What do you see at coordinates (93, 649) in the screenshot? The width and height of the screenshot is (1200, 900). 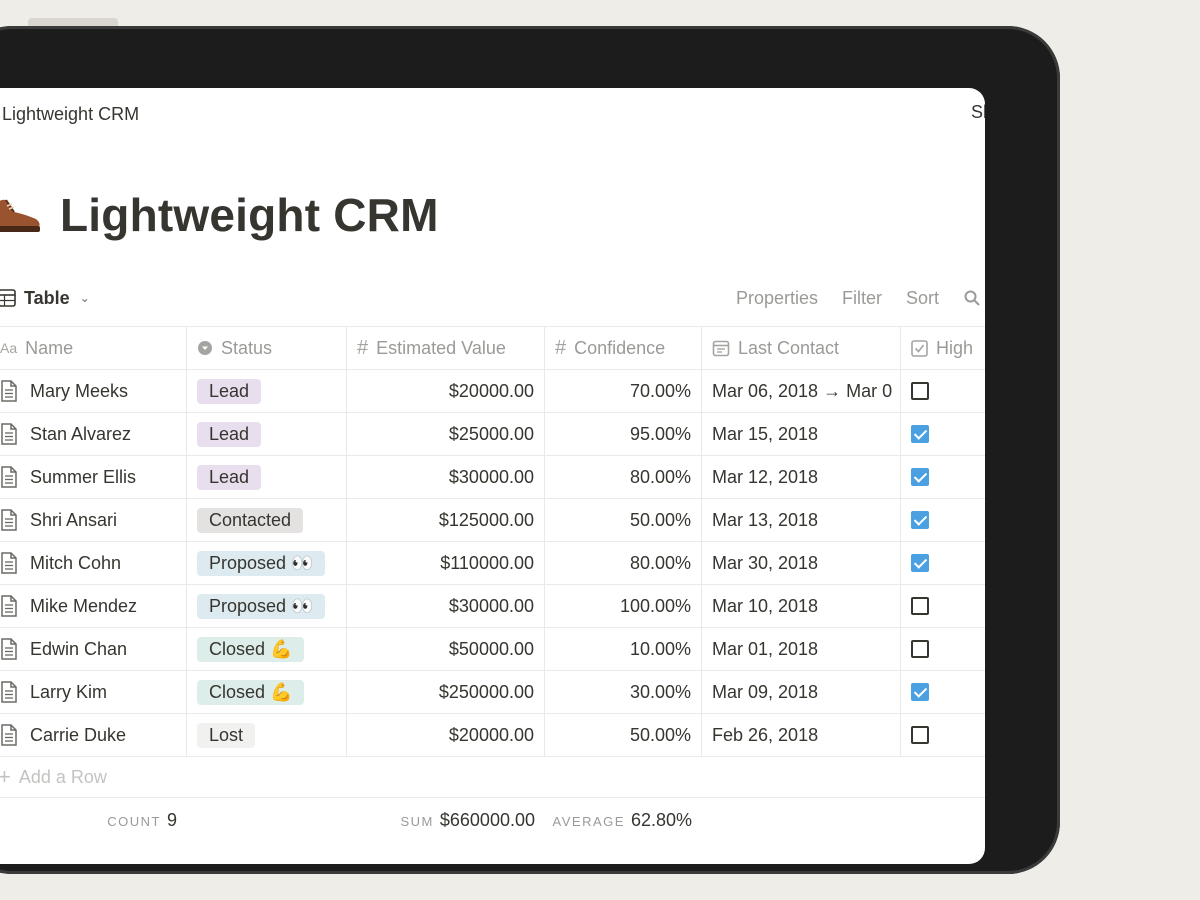 I see `name-cell: Edwin Chan` at bounding box center [93, 649].